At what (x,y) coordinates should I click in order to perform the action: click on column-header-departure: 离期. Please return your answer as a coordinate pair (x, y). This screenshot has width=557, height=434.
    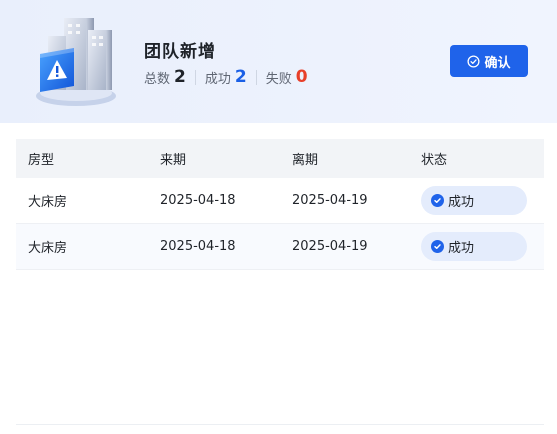
    Looking at the image, I should click on (305, 160).